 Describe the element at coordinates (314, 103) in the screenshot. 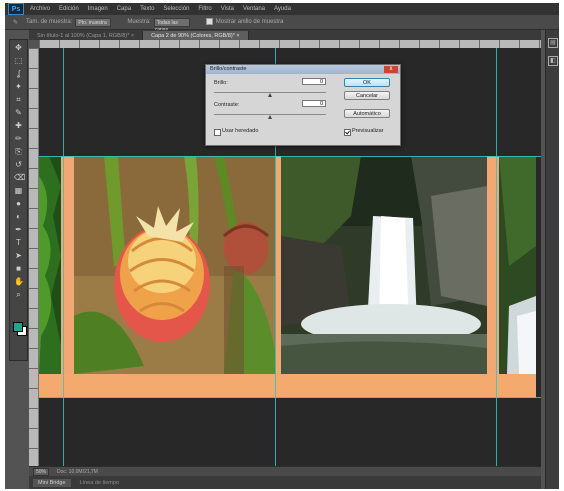

I see `contrast-input: 0` at that location.